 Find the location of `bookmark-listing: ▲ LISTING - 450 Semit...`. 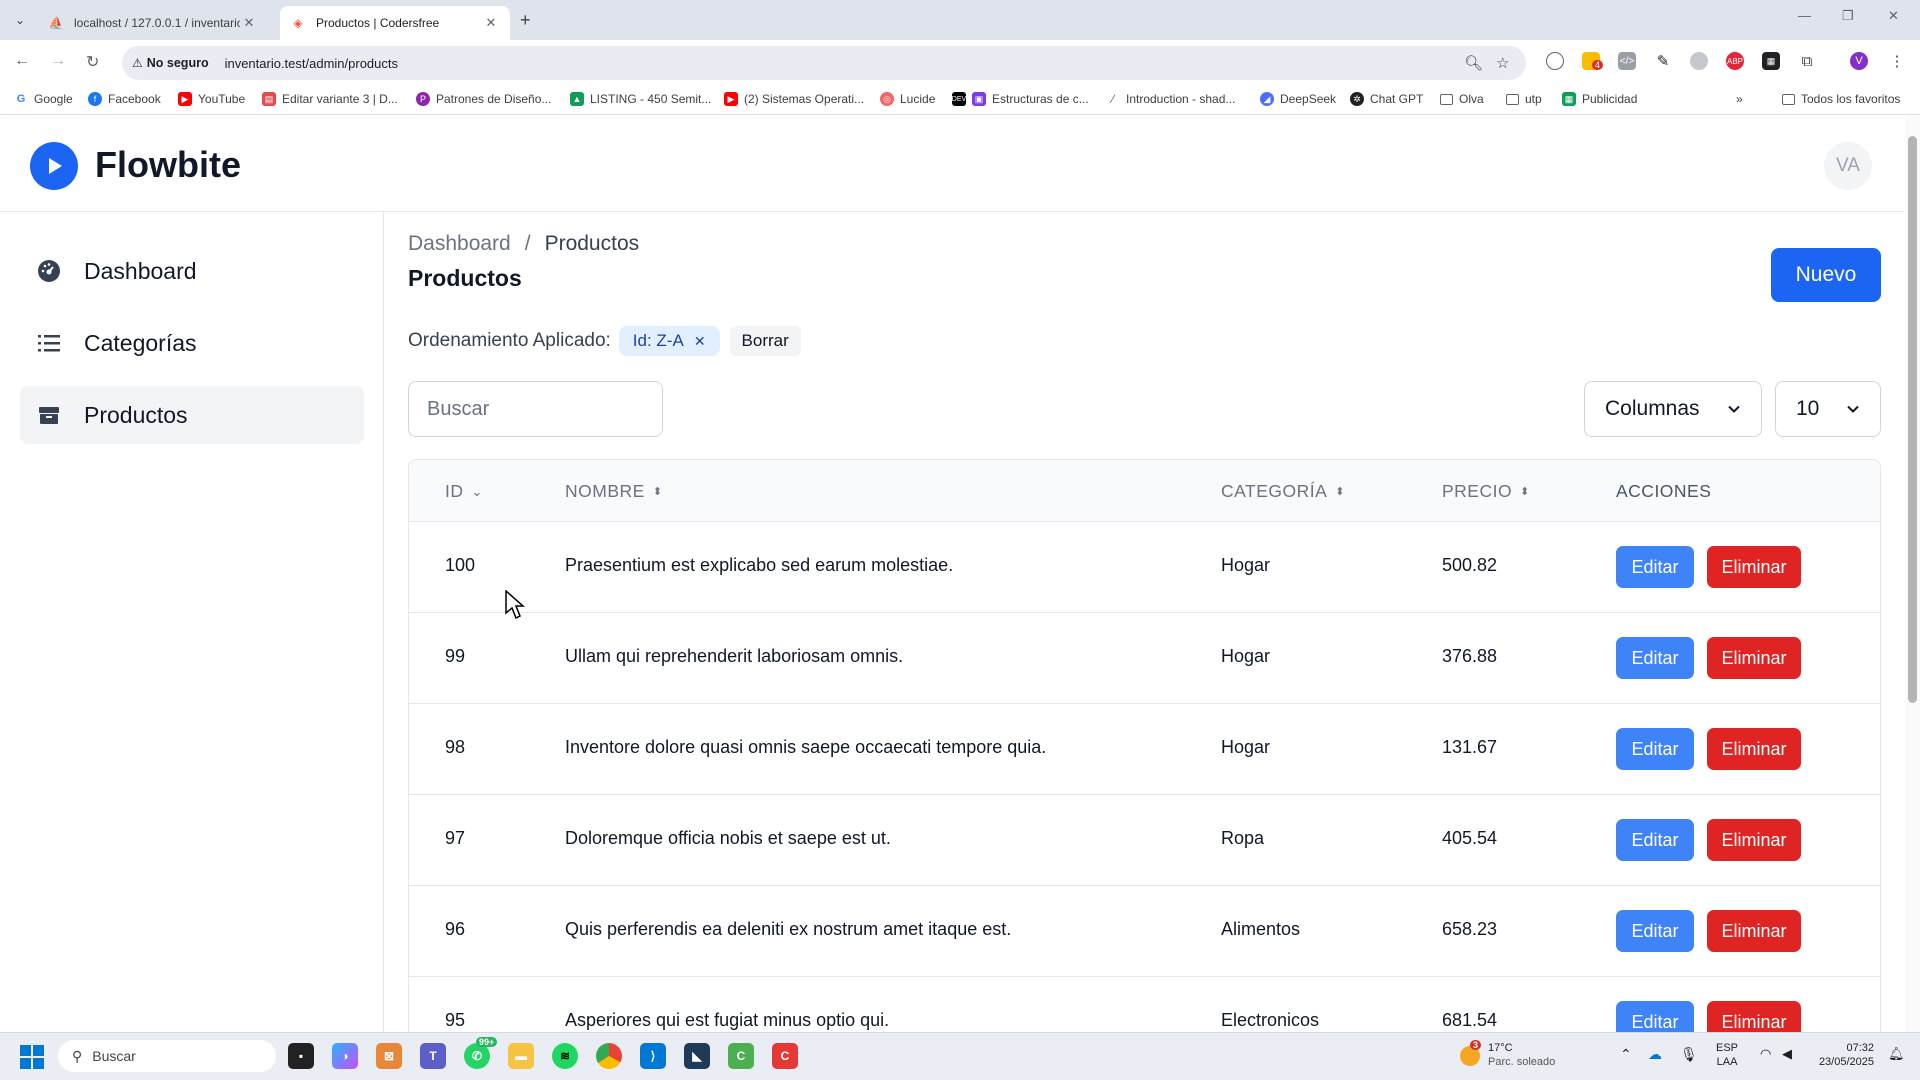

bookmark-listing: ▲ LISTING - 450 Semit... is located at coordinates (640, 99).